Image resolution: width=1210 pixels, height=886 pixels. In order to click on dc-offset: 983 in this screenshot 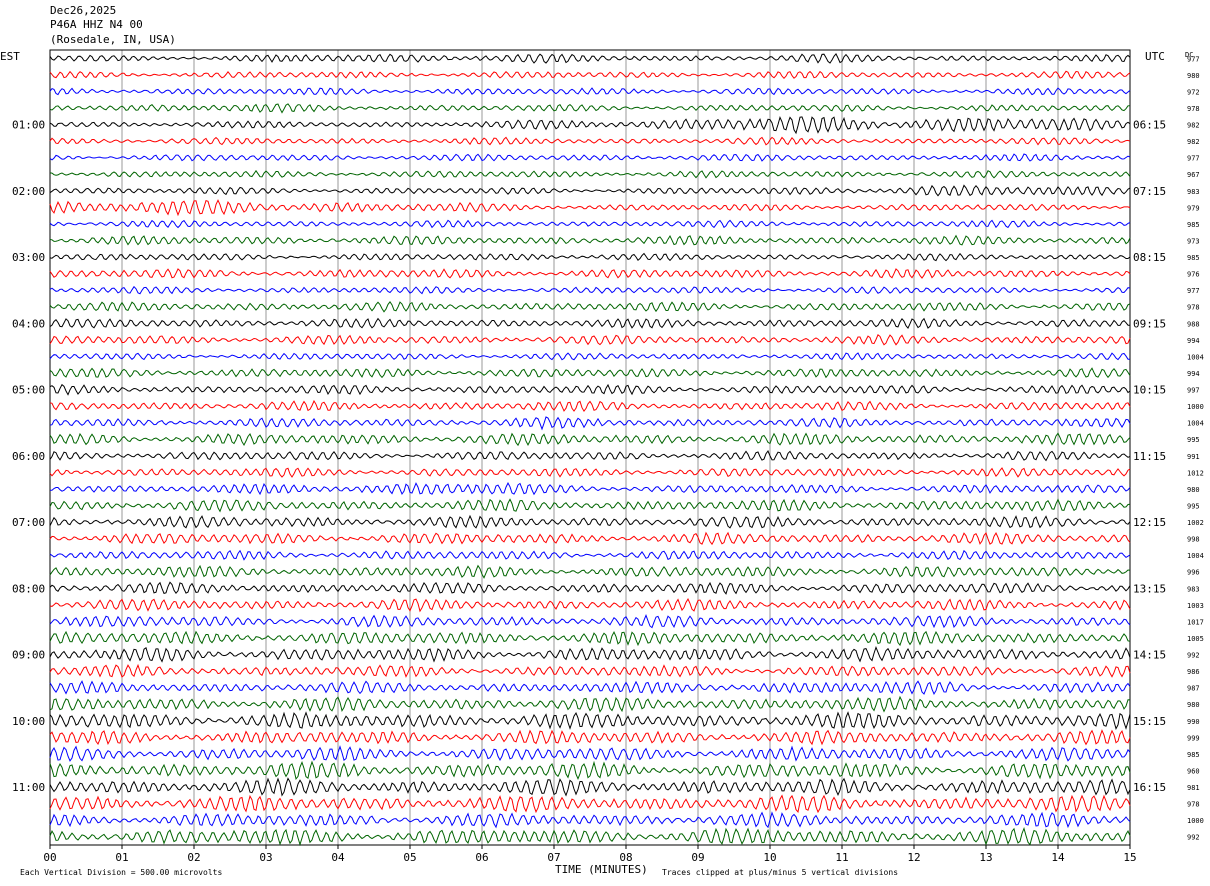, I will do `click(1193, 589)`.